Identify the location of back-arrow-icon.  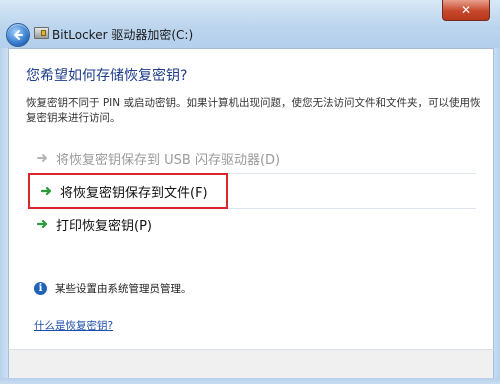
(18, 35).